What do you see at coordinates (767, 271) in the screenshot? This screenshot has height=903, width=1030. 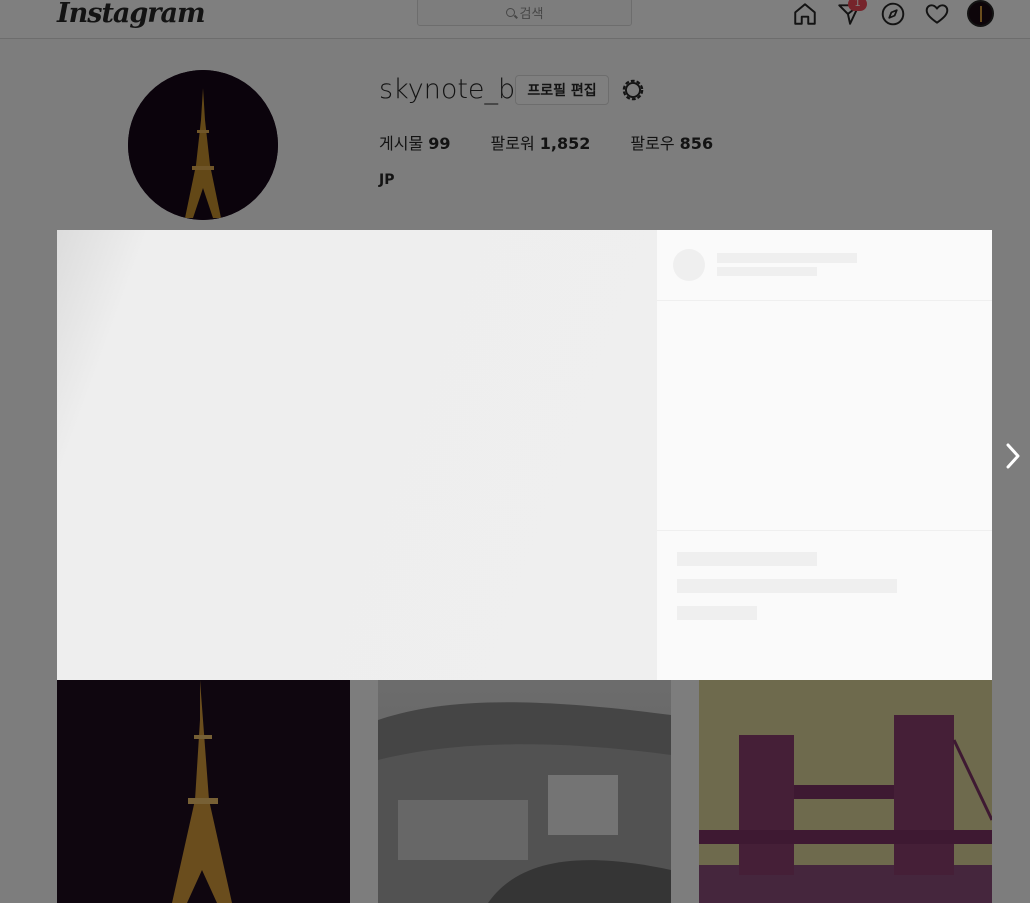 I see `location-placeholder` at bounding box center [767, 271].